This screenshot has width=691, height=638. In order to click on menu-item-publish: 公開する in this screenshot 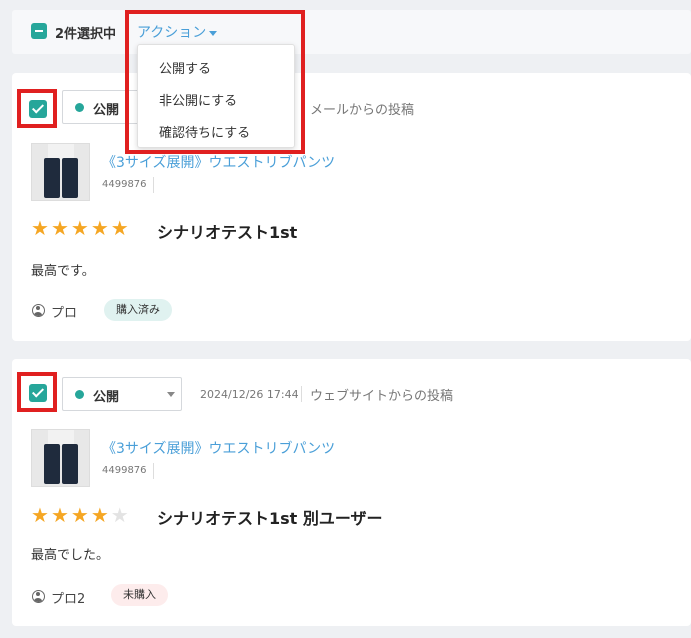, I will do `click(185, 67)`.